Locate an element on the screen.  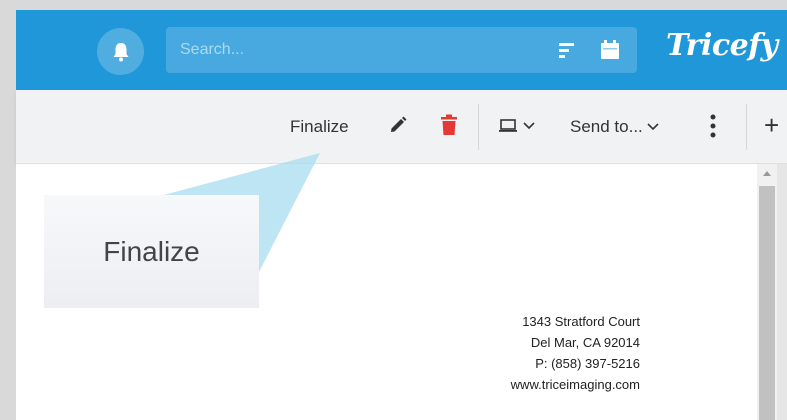
tricefy-logo: Tricefy is located at coordinates (722, 45).